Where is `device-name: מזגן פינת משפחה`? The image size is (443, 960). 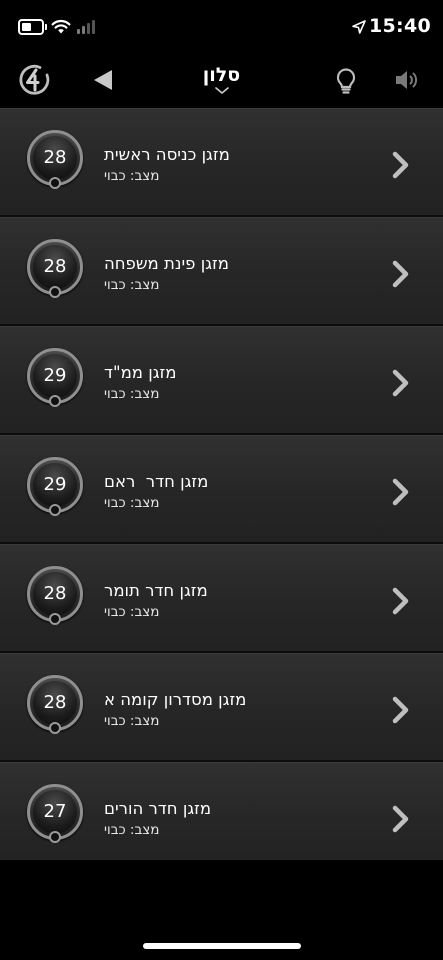 device-name: מזגן פינת משפחה is located at coordinates (166, 263).